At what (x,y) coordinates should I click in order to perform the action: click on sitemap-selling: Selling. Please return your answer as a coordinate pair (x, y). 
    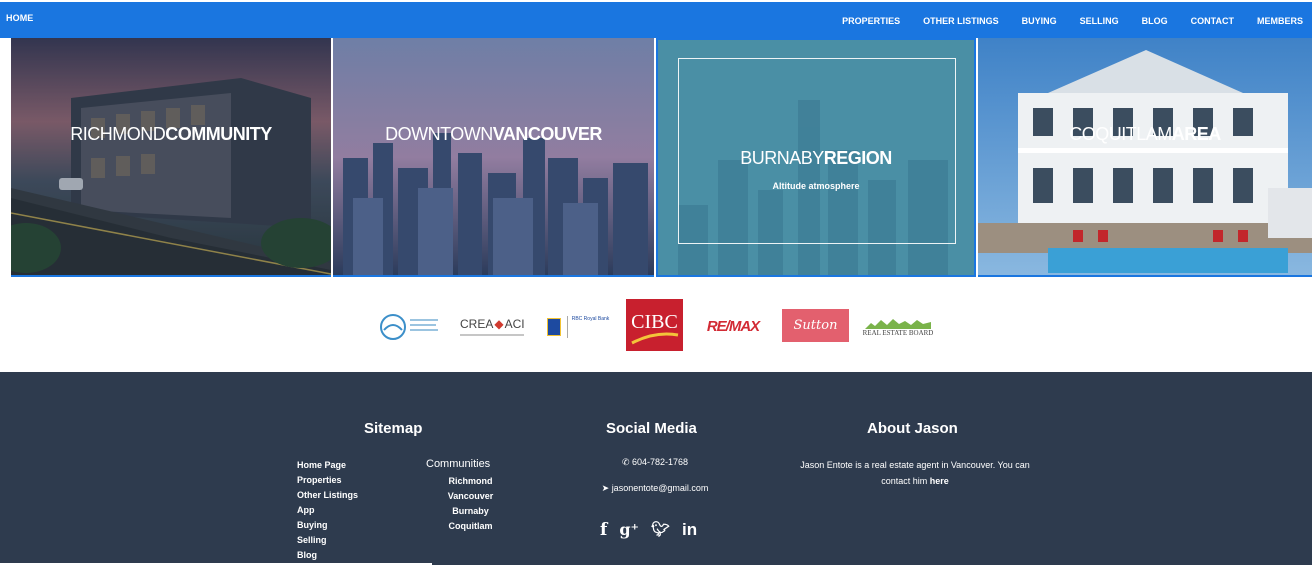
    Looking at the image, I should click on (327, 540).